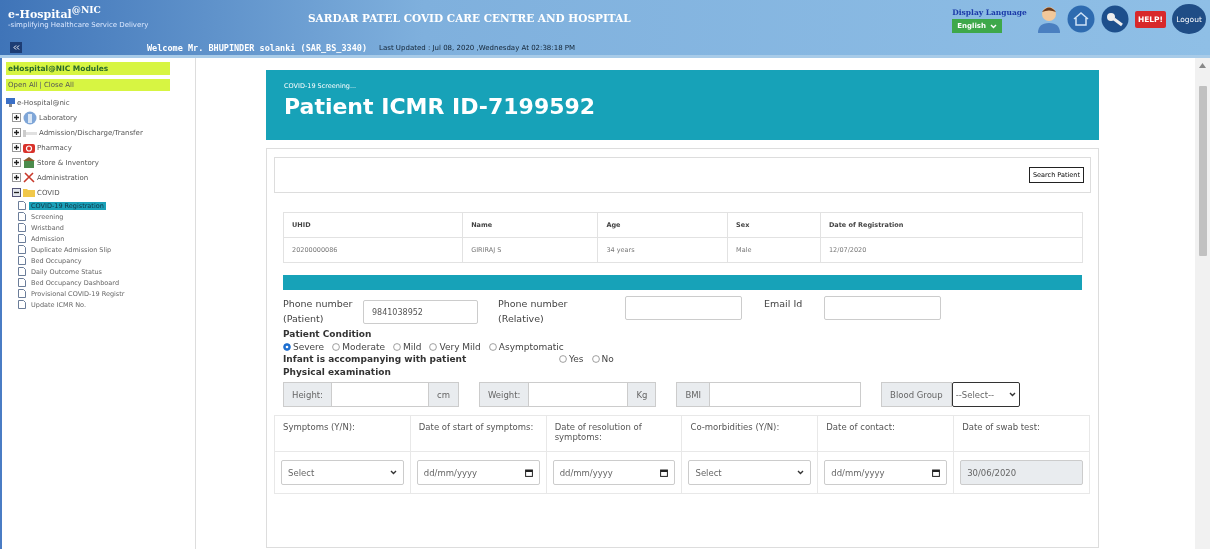 This screenshot has height=549, width=1210. I want to click on column-header: Date of contact:, so click(885, 433).